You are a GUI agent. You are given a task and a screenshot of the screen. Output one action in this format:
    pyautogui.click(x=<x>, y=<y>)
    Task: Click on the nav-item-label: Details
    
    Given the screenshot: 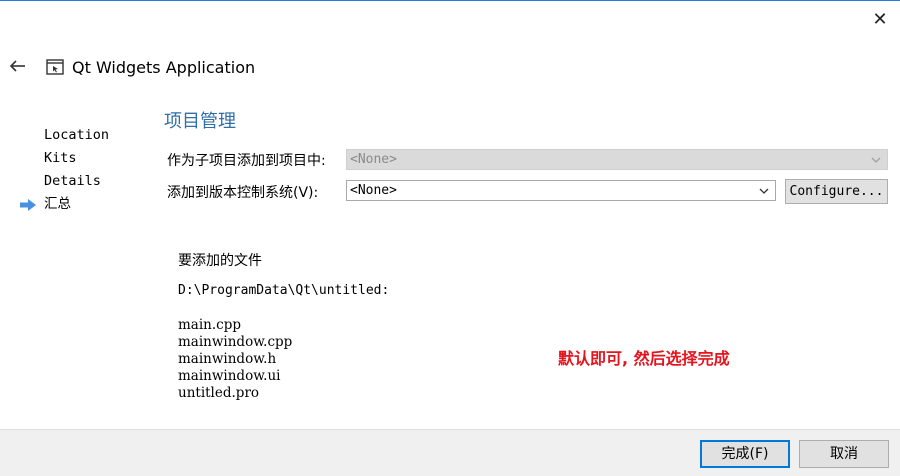 What is the action you would take?
    pyautogui.click(x=72, y=181)
    